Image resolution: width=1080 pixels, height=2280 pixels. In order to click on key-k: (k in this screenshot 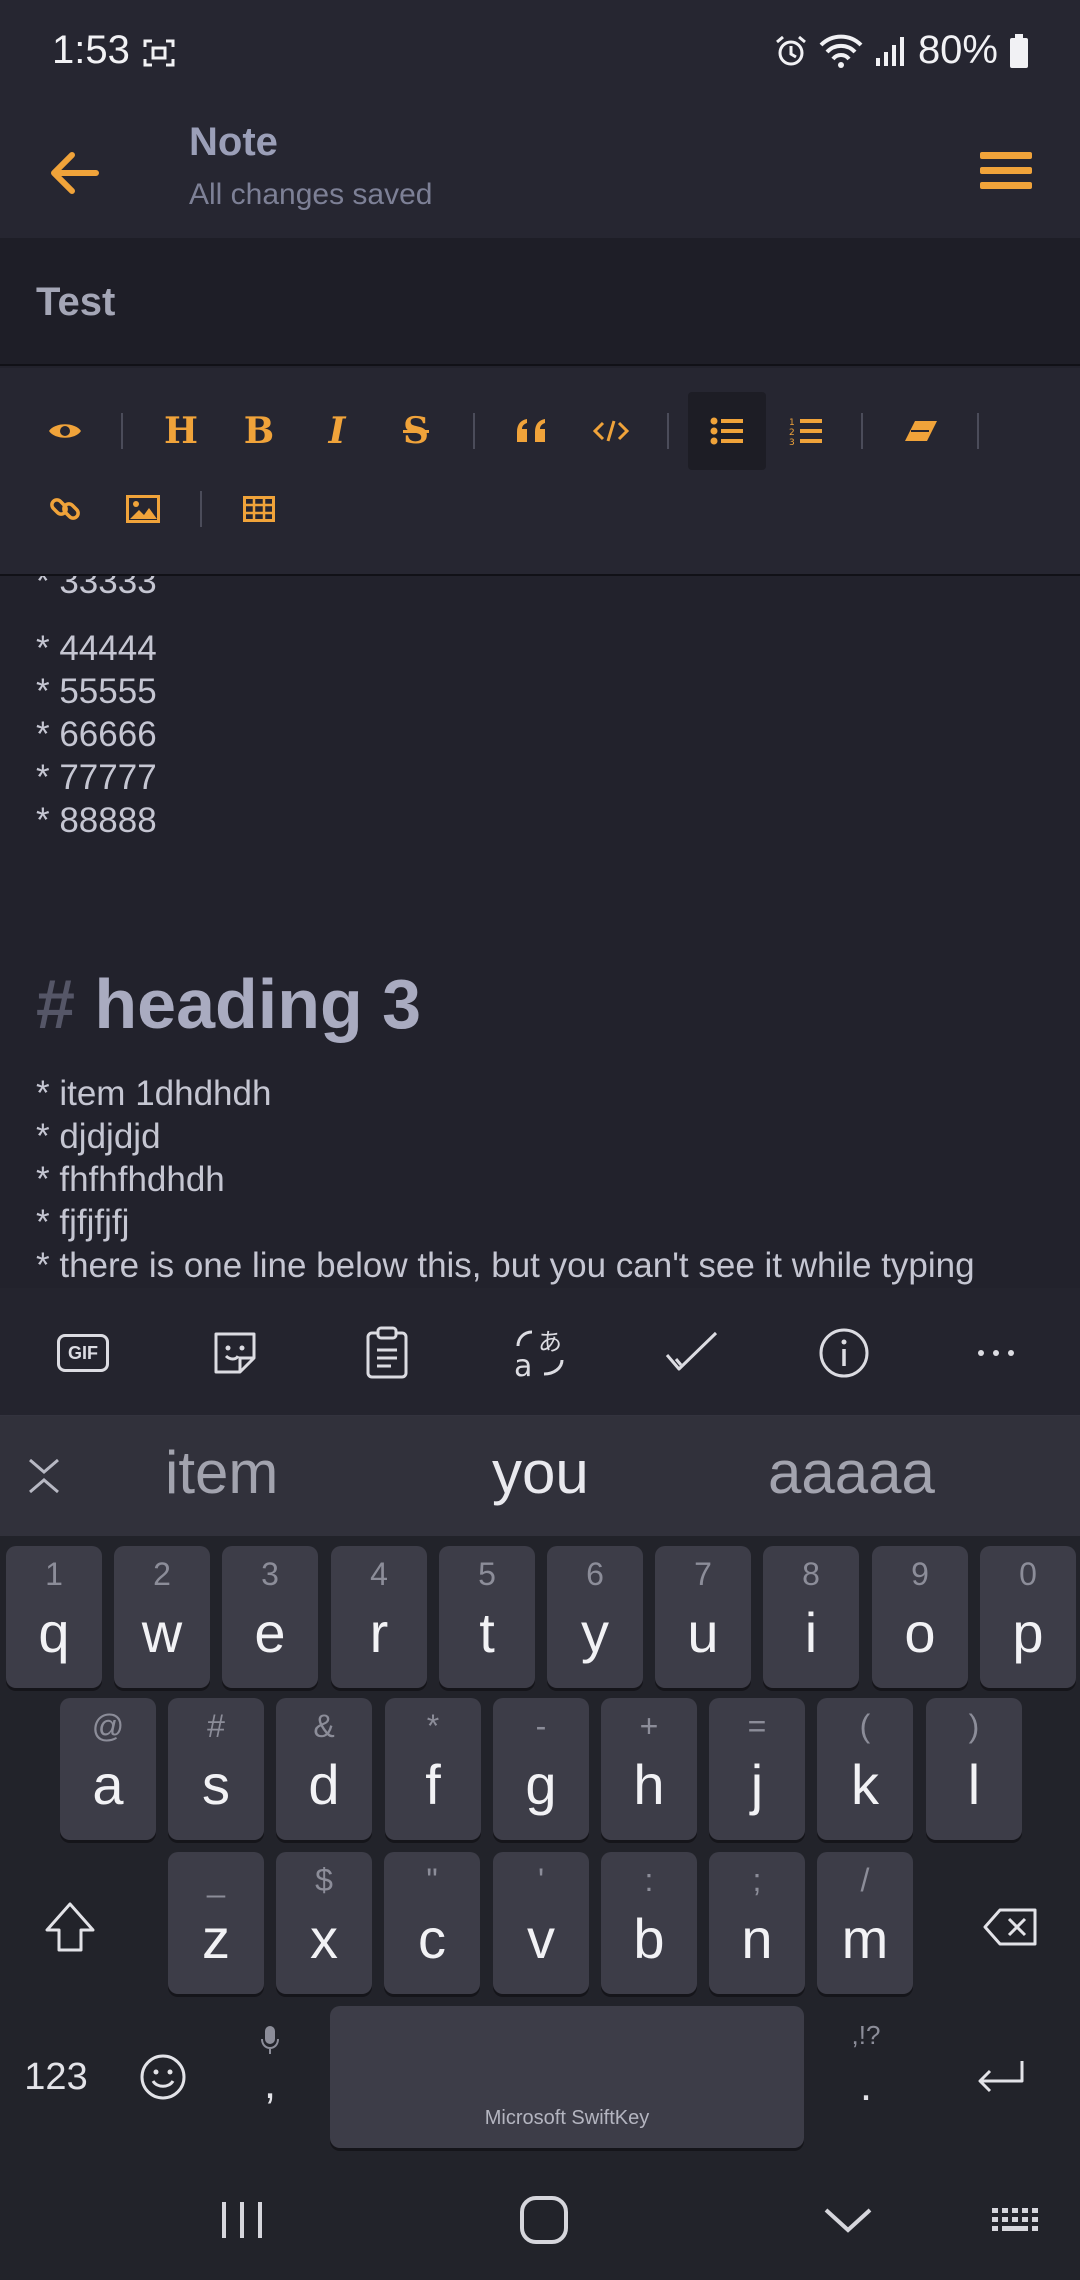, I will do `click(865, 1769)`.